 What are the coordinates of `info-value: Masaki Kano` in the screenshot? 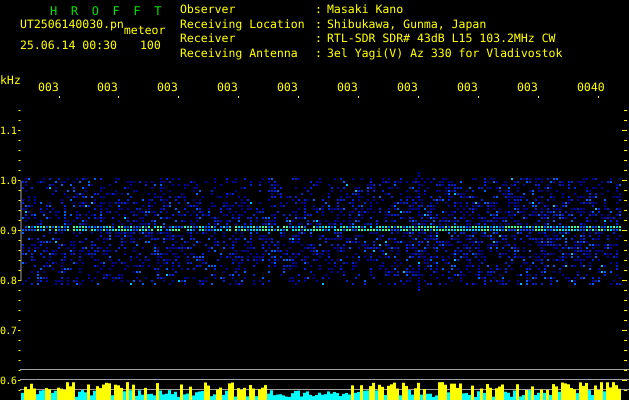 It's located at (365, 11).